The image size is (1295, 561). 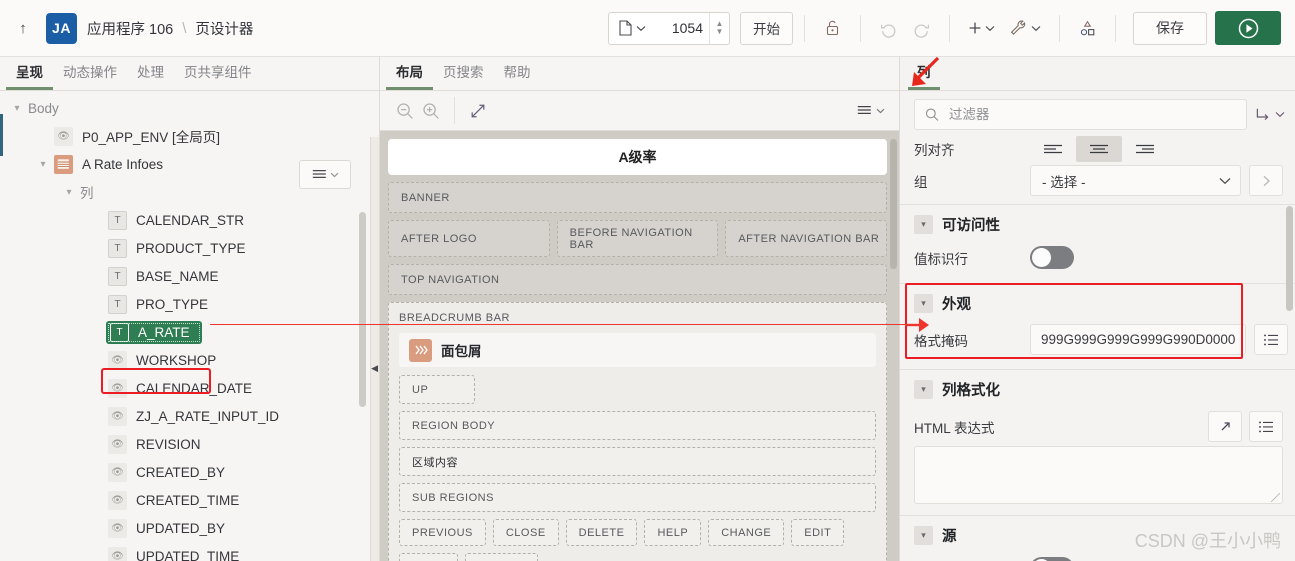 I want to click on tree-item-created-time: 👁 CREATED_TIME, so click(x=189, y=500).